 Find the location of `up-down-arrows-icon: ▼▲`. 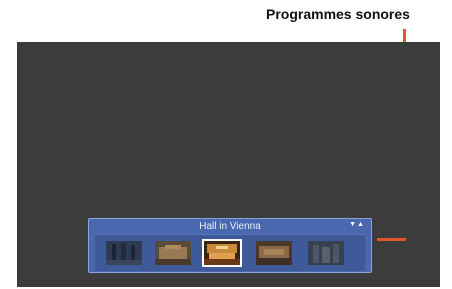

up-down-arrows-icon: ▼▲ is located at coordinates (357, 224).